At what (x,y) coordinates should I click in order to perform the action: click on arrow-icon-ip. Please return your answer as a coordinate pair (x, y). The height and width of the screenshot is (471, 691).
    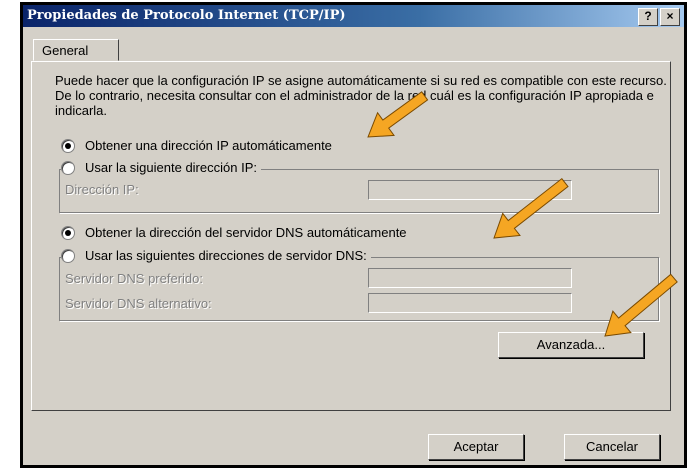
    Looking at the image, I should click on (398, 114).